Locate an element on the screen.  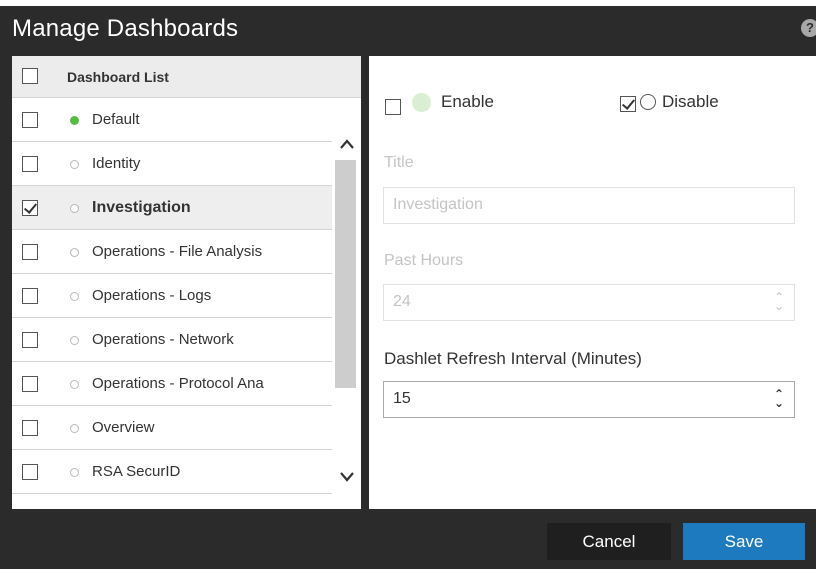
dashboard-list-item: Identity is located at coordinates (172, 164).